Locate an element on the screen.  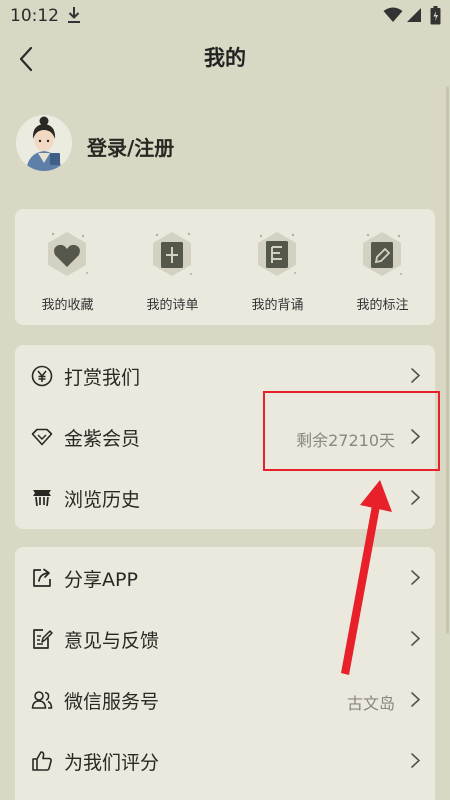
status-time: 10:12 is located at coordinates (34, 16).